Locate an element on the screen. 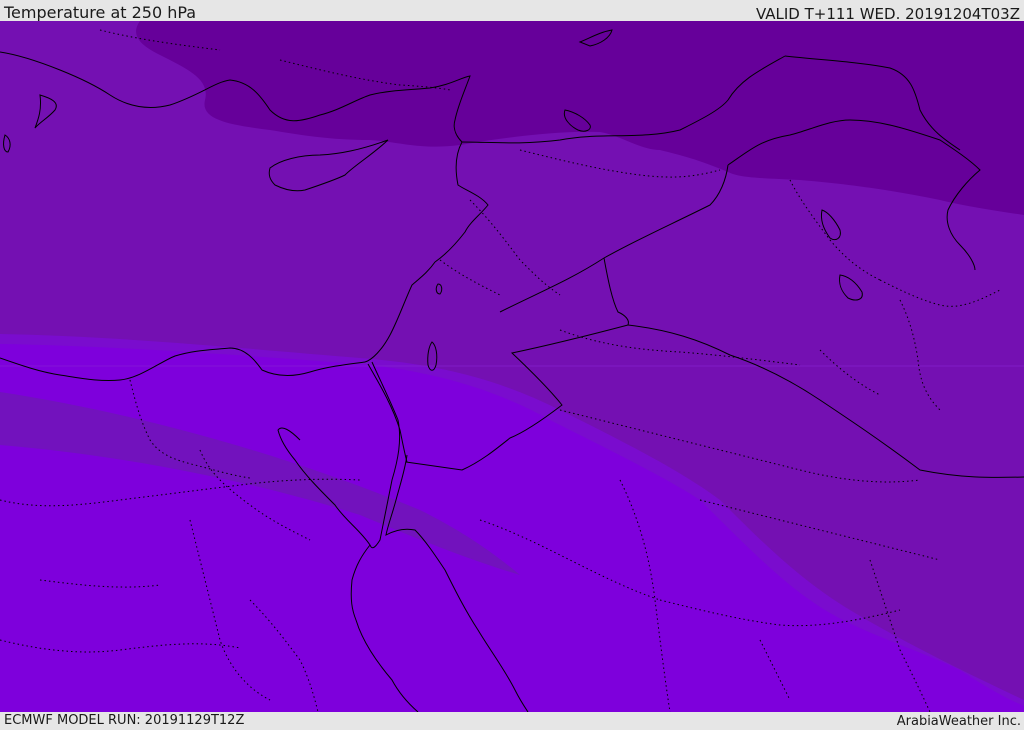 Image resolution: width=1024 pixels, height=730 pixels. credit-label: ArabiaWeather Inc. is located at coordinates (958, 721).